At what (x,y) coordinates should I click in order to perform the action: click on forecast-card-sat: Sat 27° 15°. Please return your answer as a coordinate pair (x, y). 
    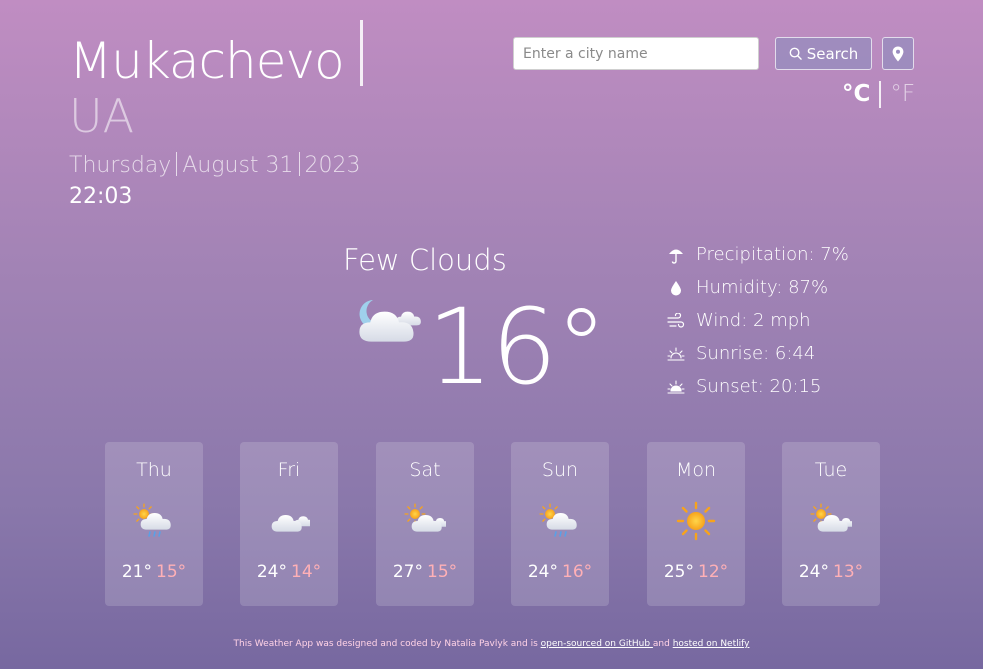
    Looking at the image, I should click on (425, 524).